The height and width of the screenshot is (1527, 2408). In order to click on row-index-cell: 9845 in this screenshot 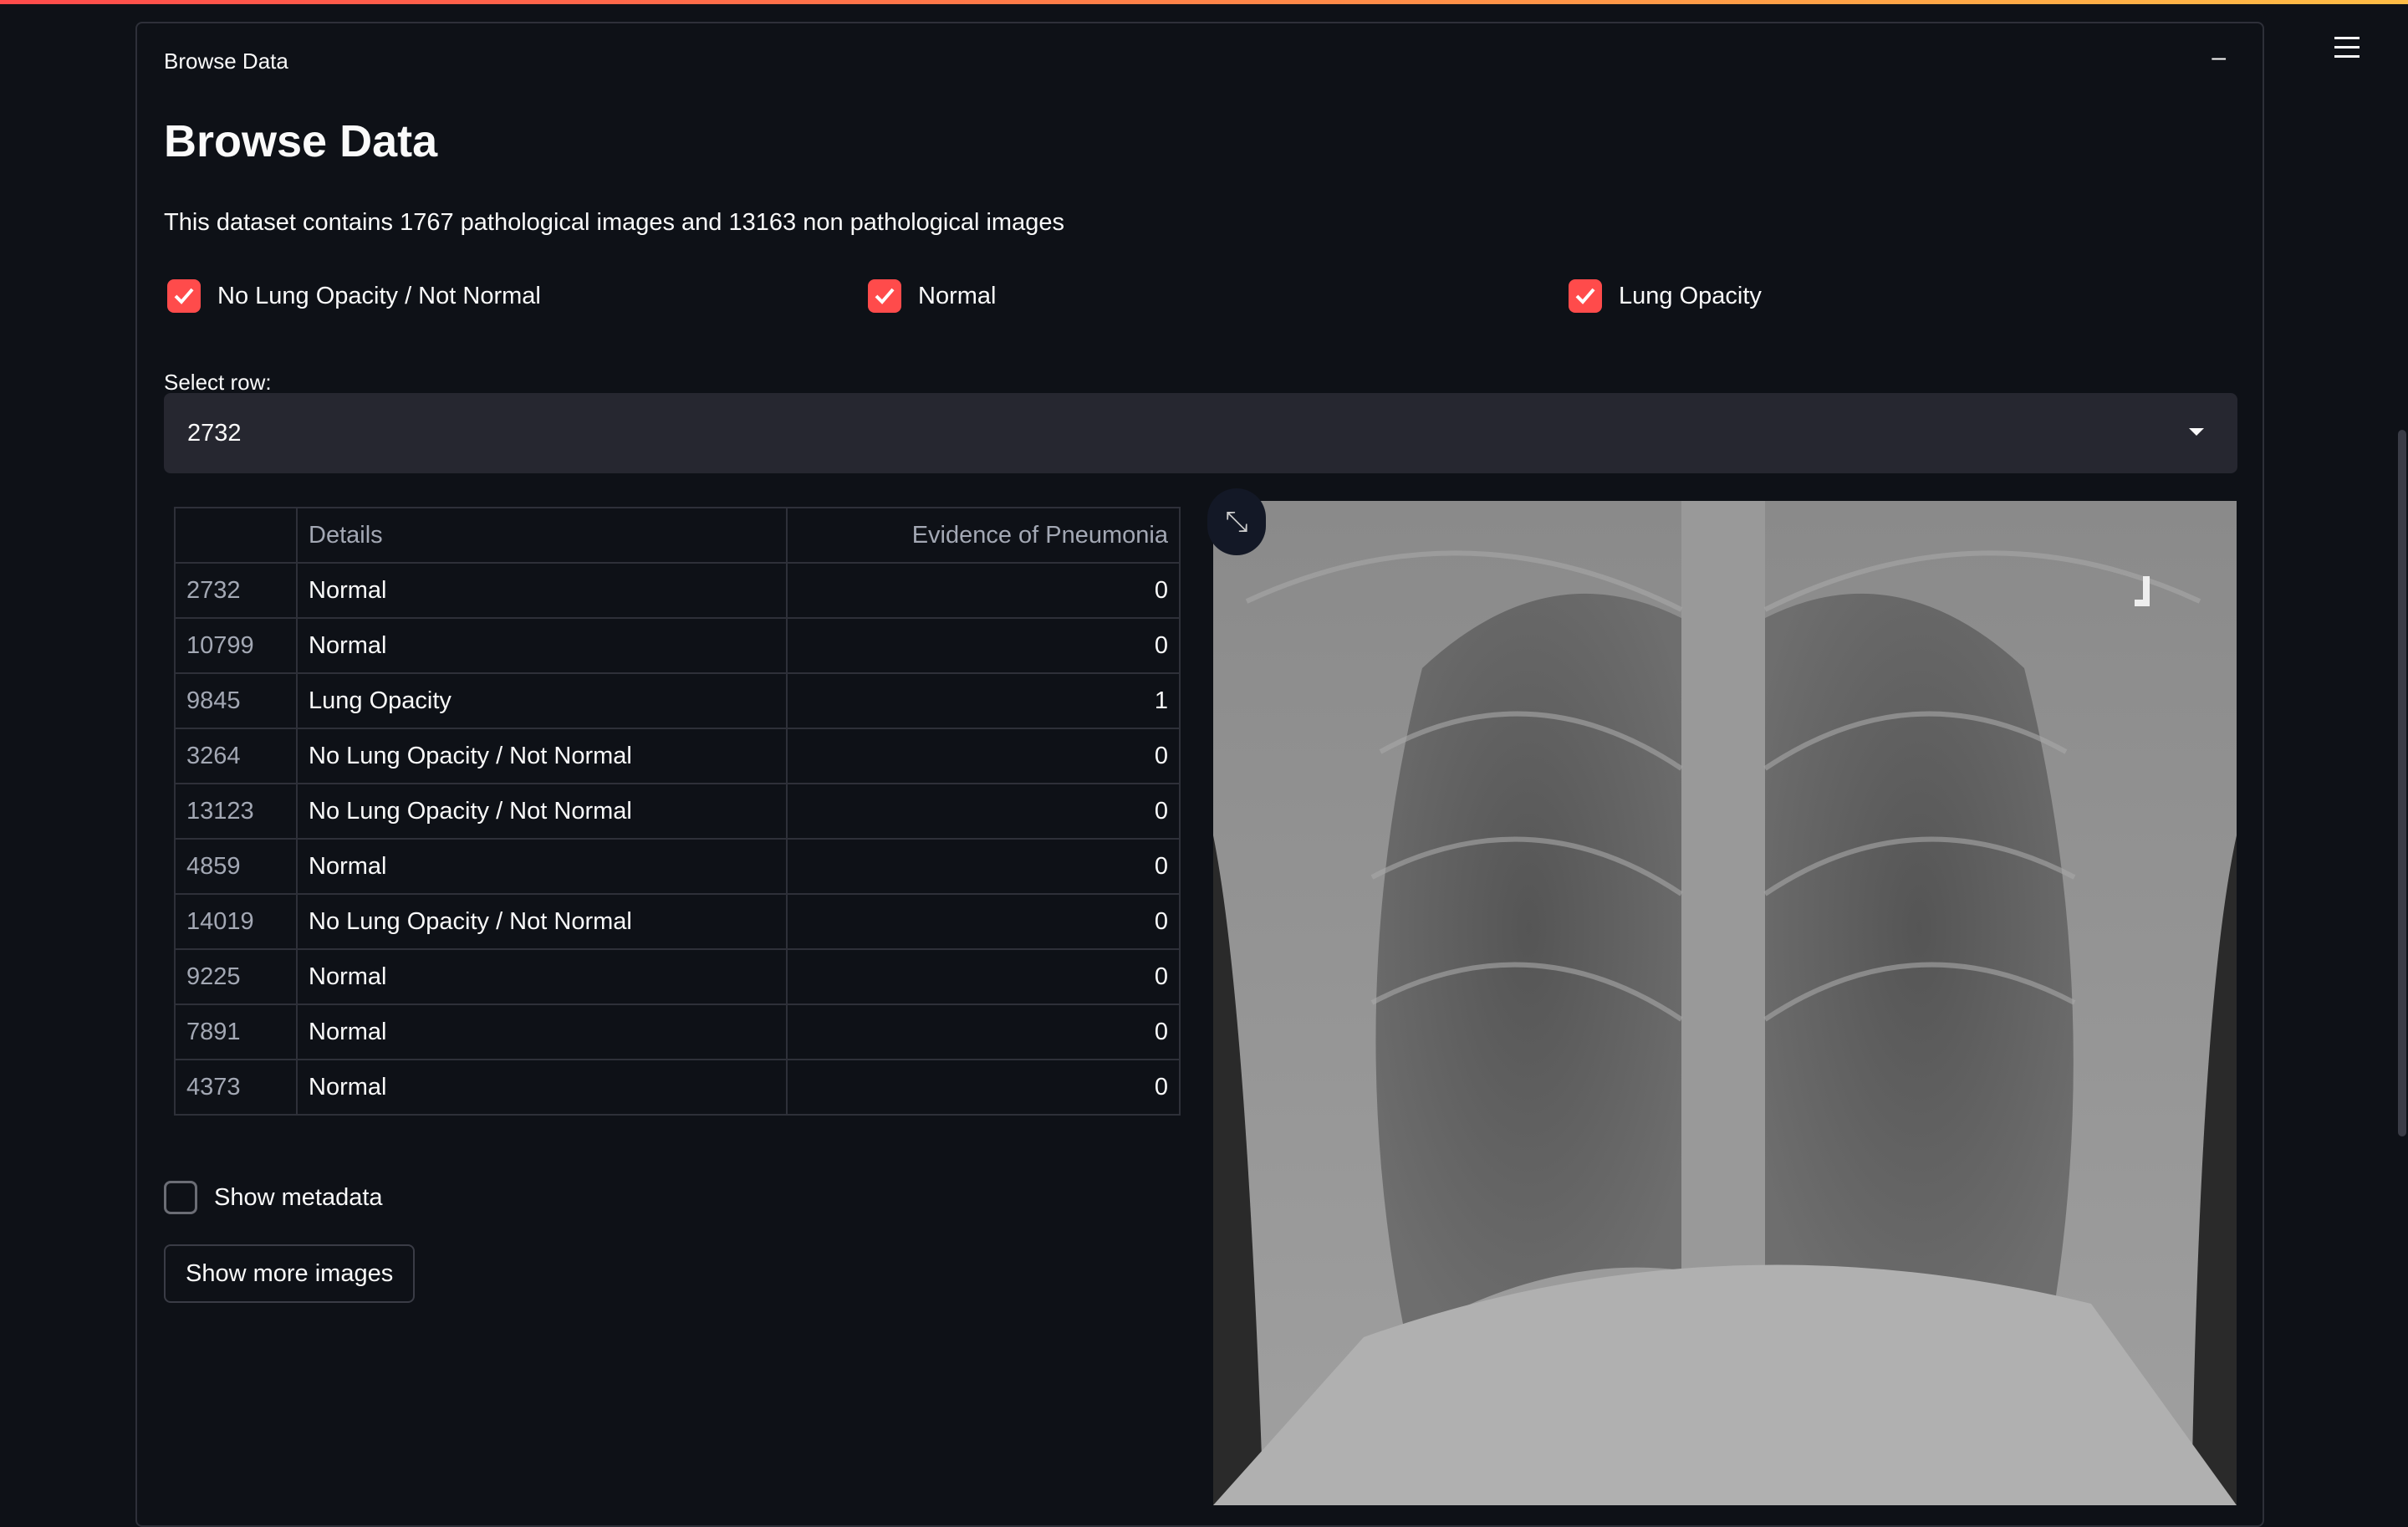, I will do `click(236, 701)`.